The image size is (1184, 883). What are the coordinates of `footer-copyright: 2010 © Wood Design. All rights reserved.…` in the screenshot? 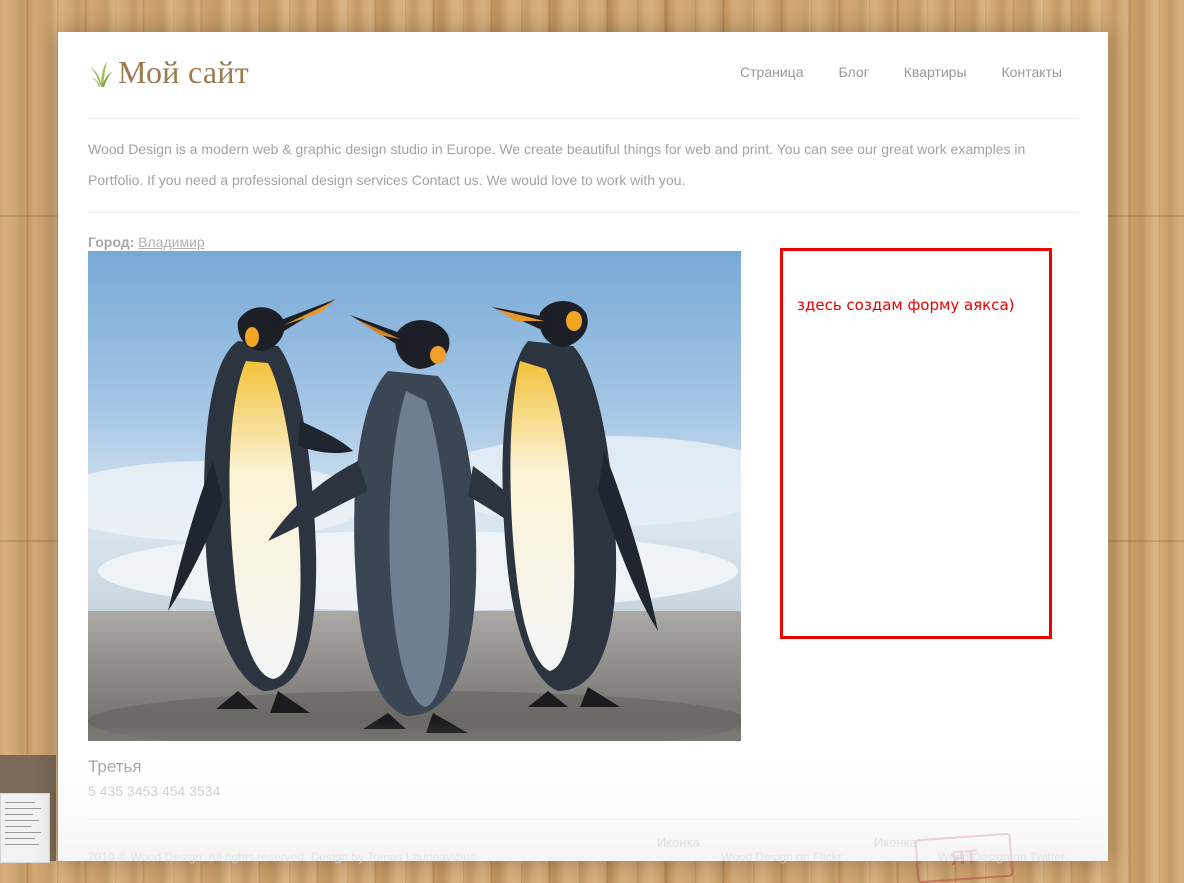 It's located at (282, 857).